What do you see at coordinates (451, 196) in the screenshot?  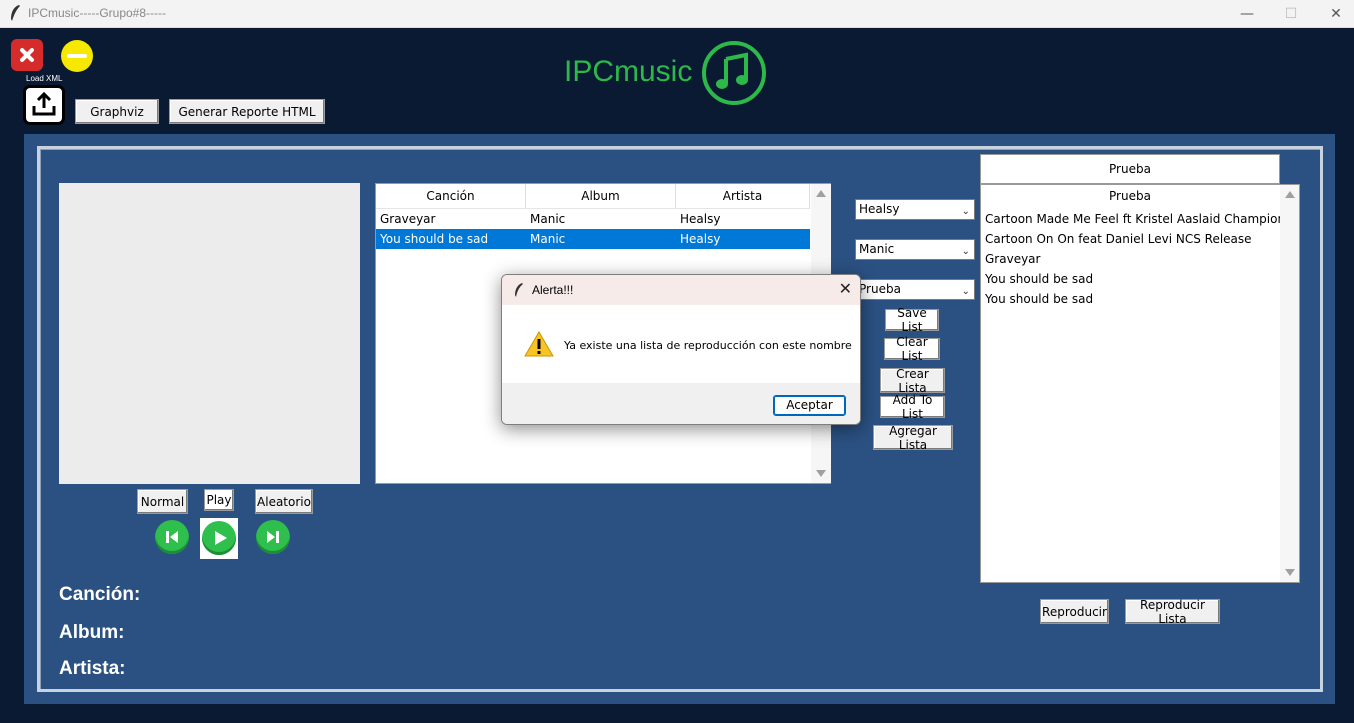 I see `column-header-song: Canción` at bounding box center [451, 196].